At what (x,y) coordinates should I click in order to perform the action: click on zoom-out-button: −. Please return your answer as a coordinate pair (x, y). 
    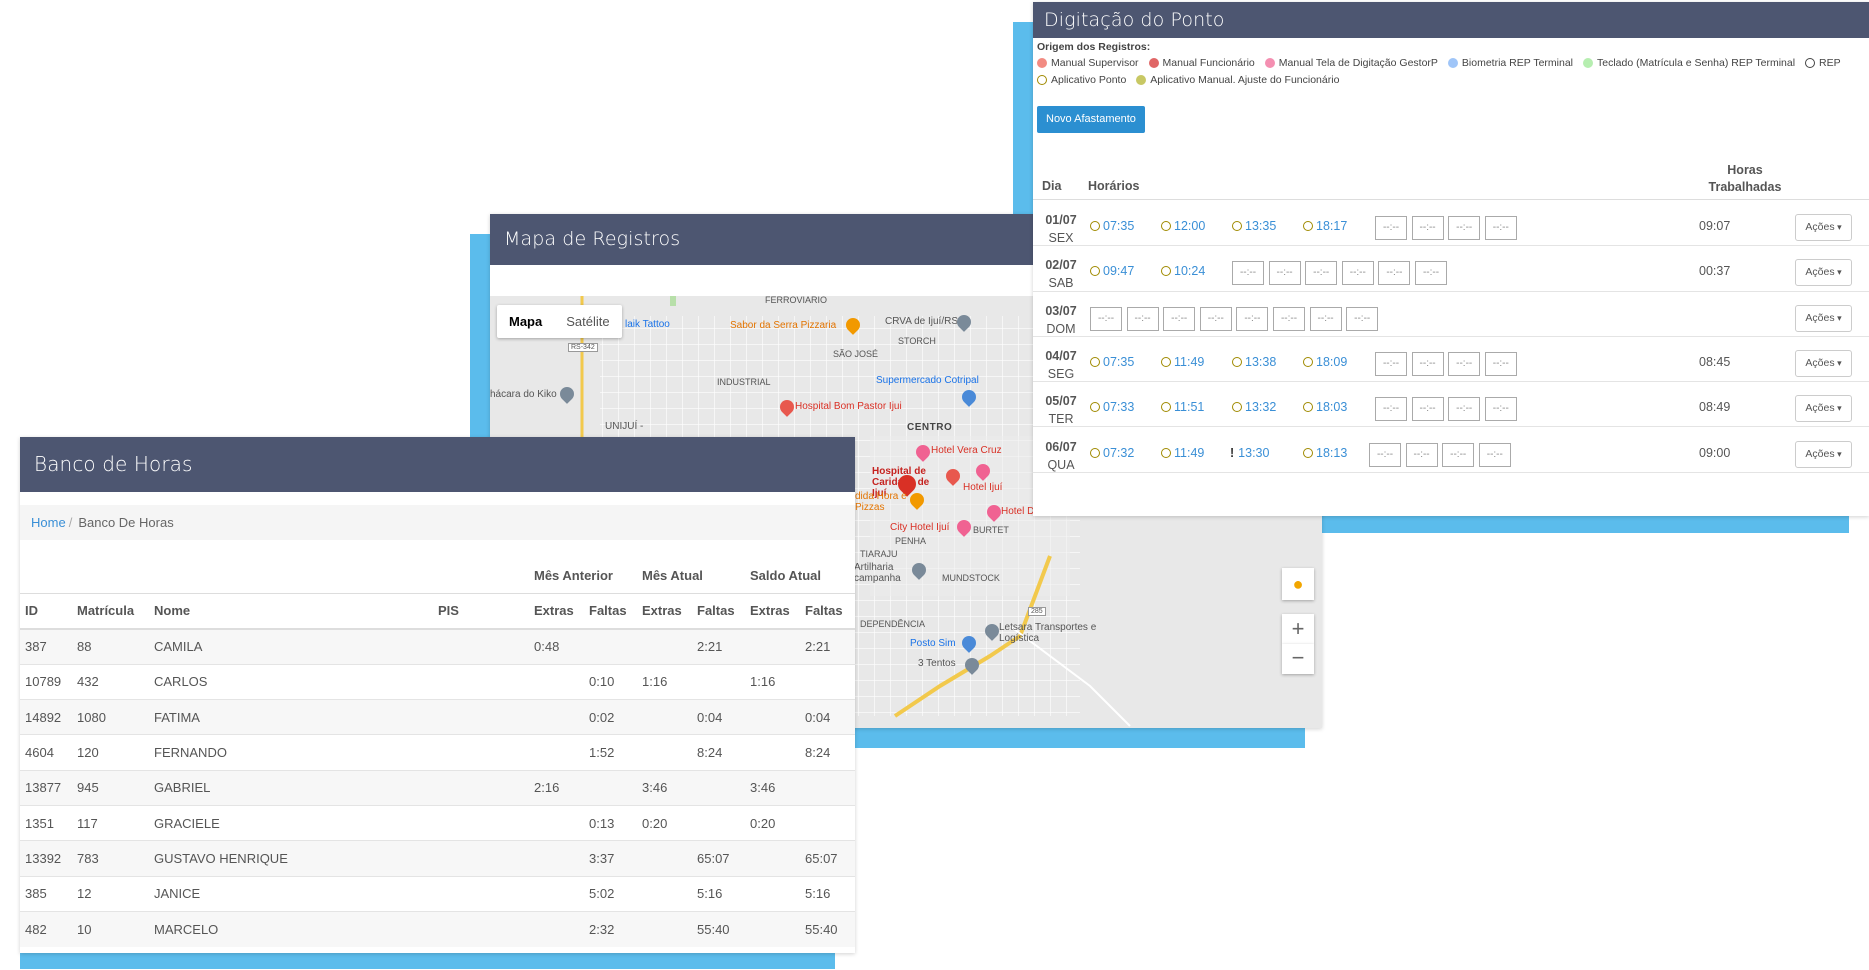
    Looking at the image, I should click on (1298, 659).